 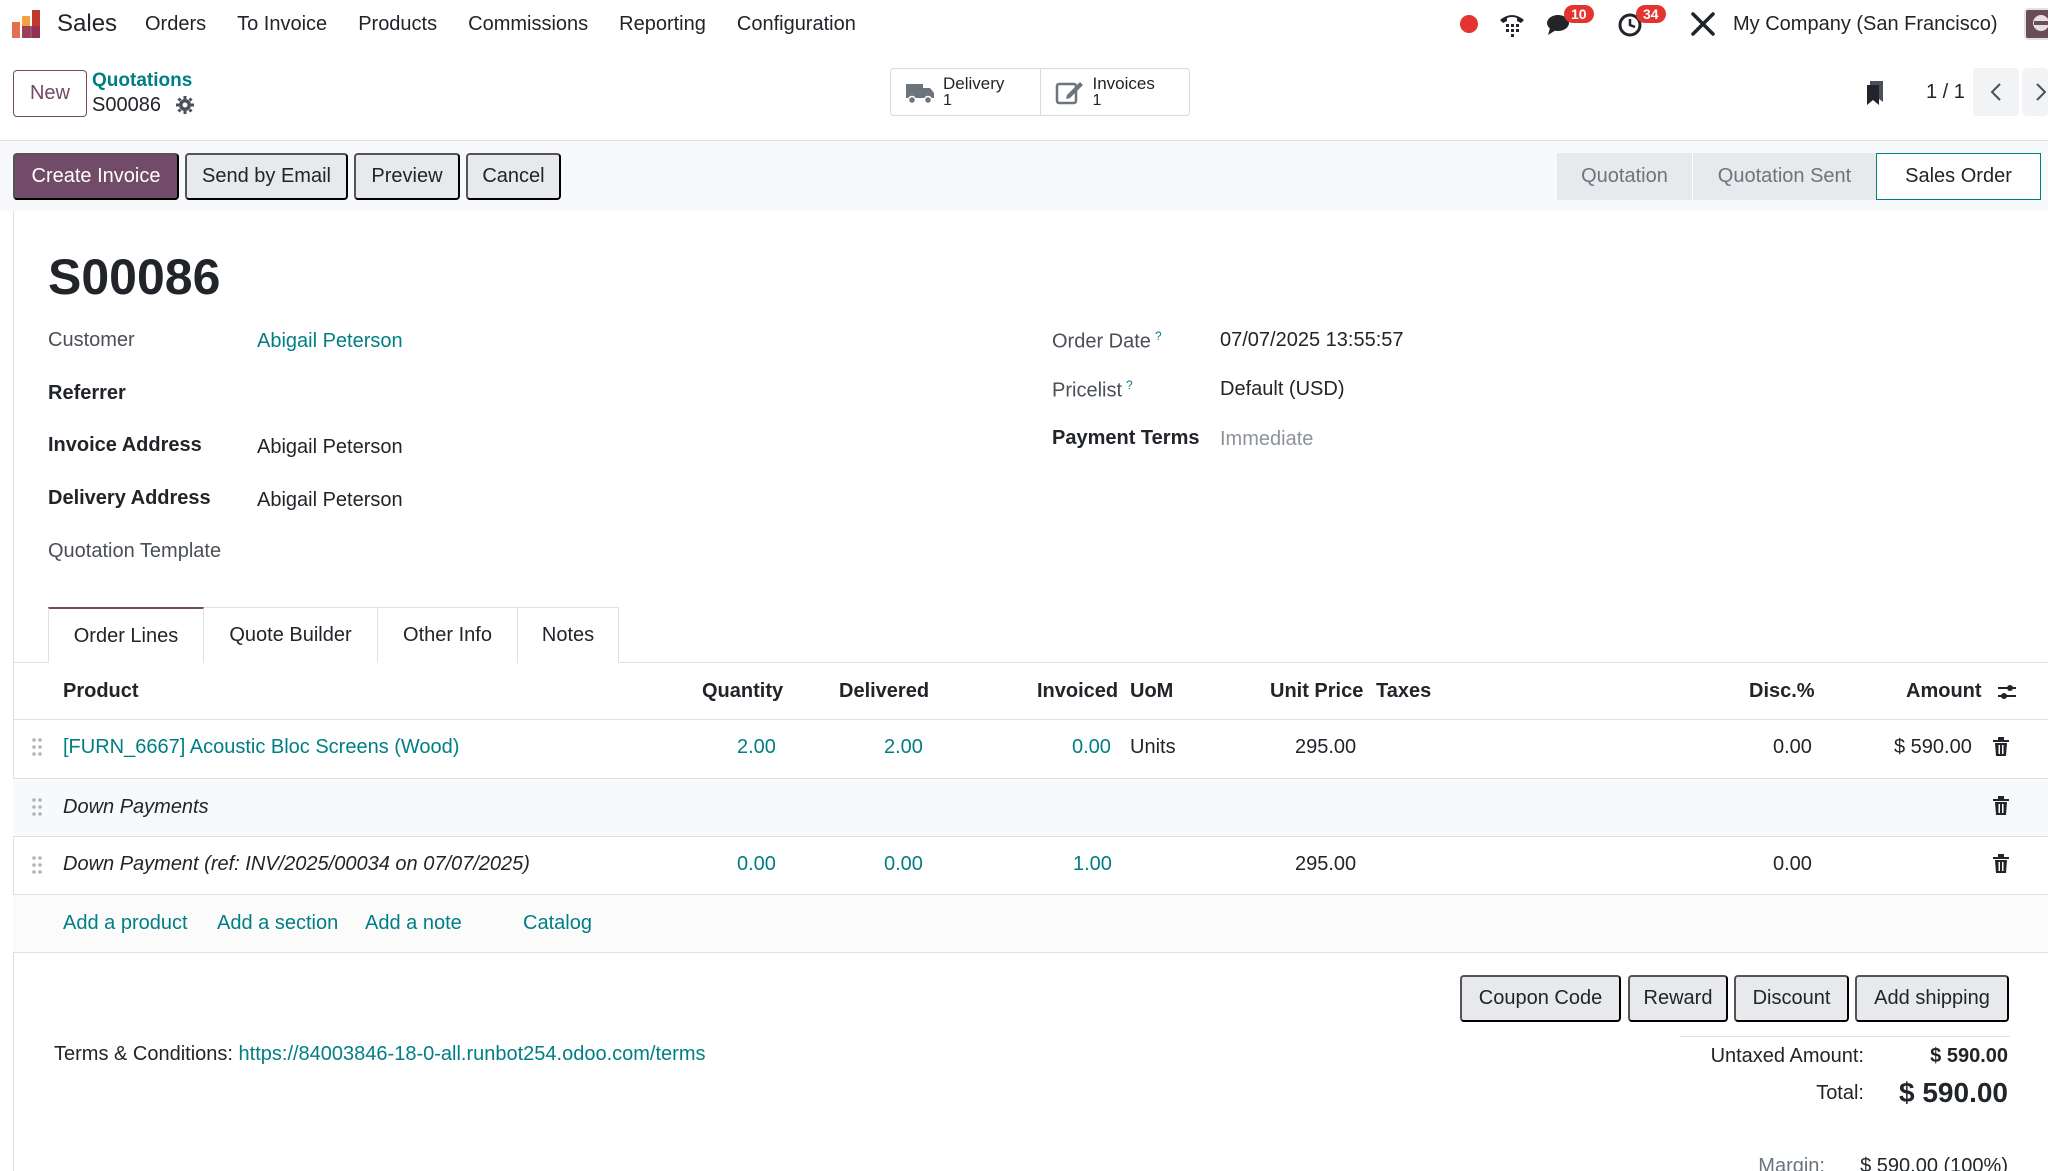 What do you see at coordinates (1469, 24) in the screenshot?
I see `record-indicator-icon` at bounding box center [1469, 24].